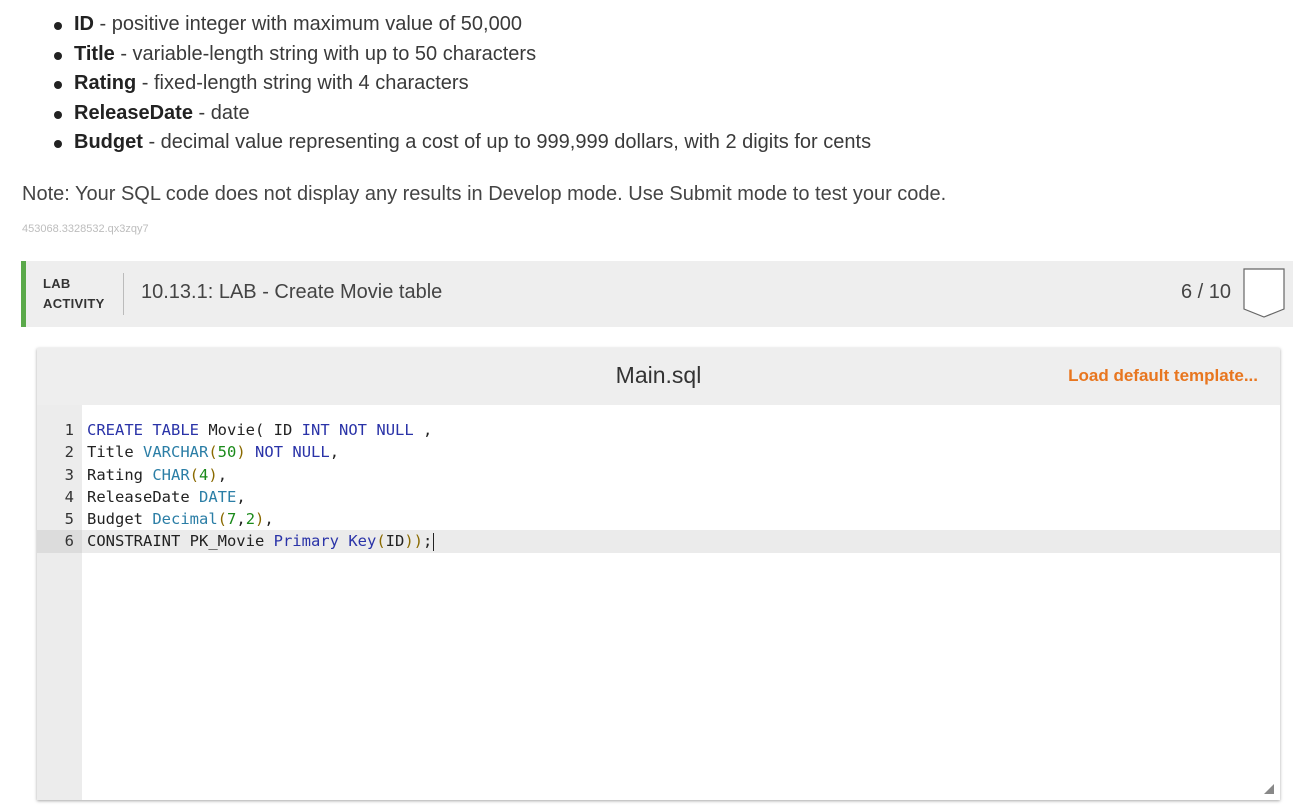 The image size is (1293, 805). I want to click on code-token: Decimal, so click(185, 519).